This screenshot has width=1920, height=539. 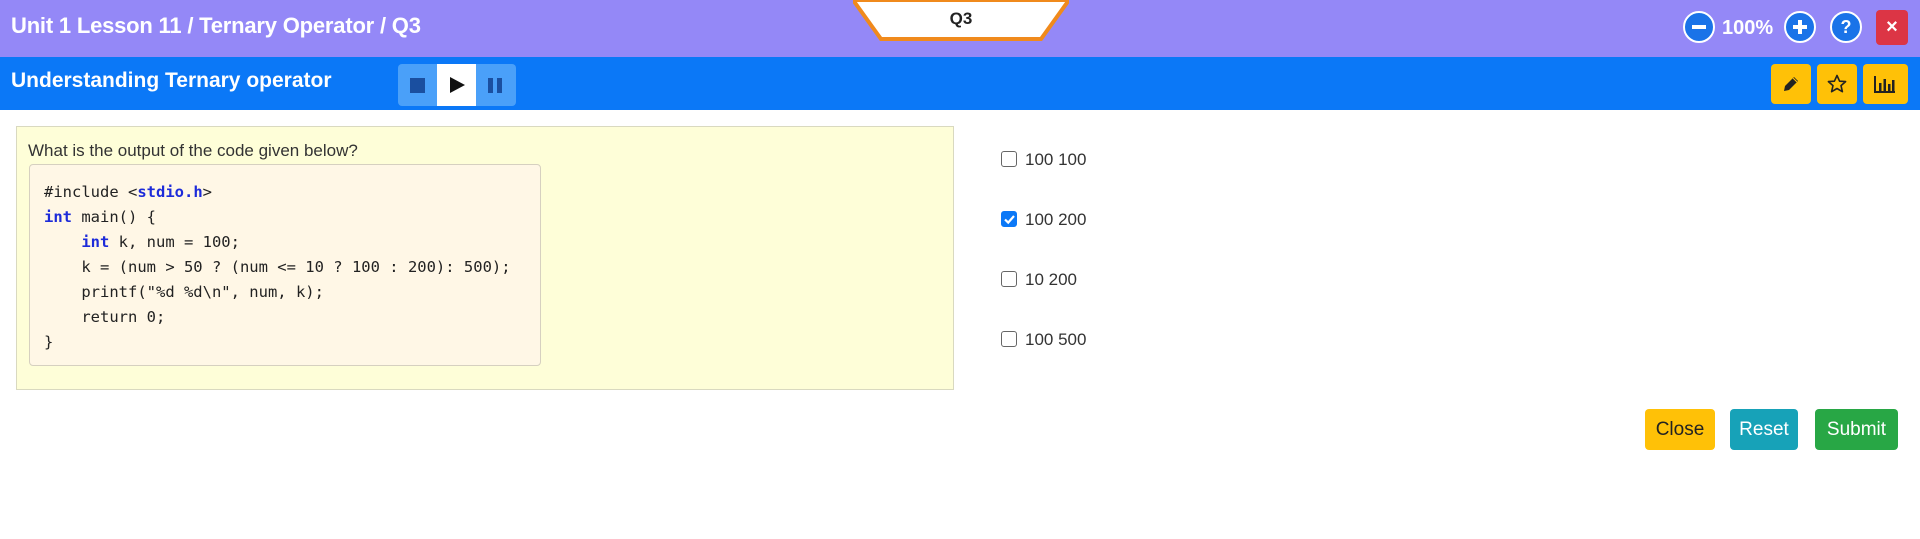 I want to click on zoom-level: 100%, so click(x=1748, y=28).